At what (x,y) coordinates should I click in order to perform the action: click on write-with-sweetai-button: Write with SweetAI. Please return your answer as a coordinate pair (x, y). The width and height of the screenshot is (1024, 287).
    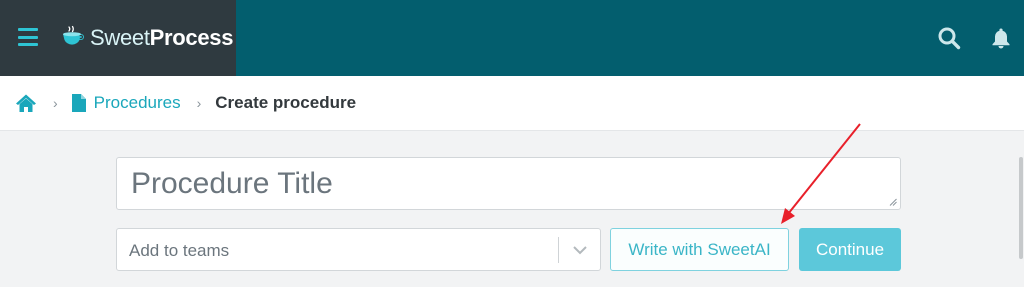
    Looking at the image, I should click on (699, 249).